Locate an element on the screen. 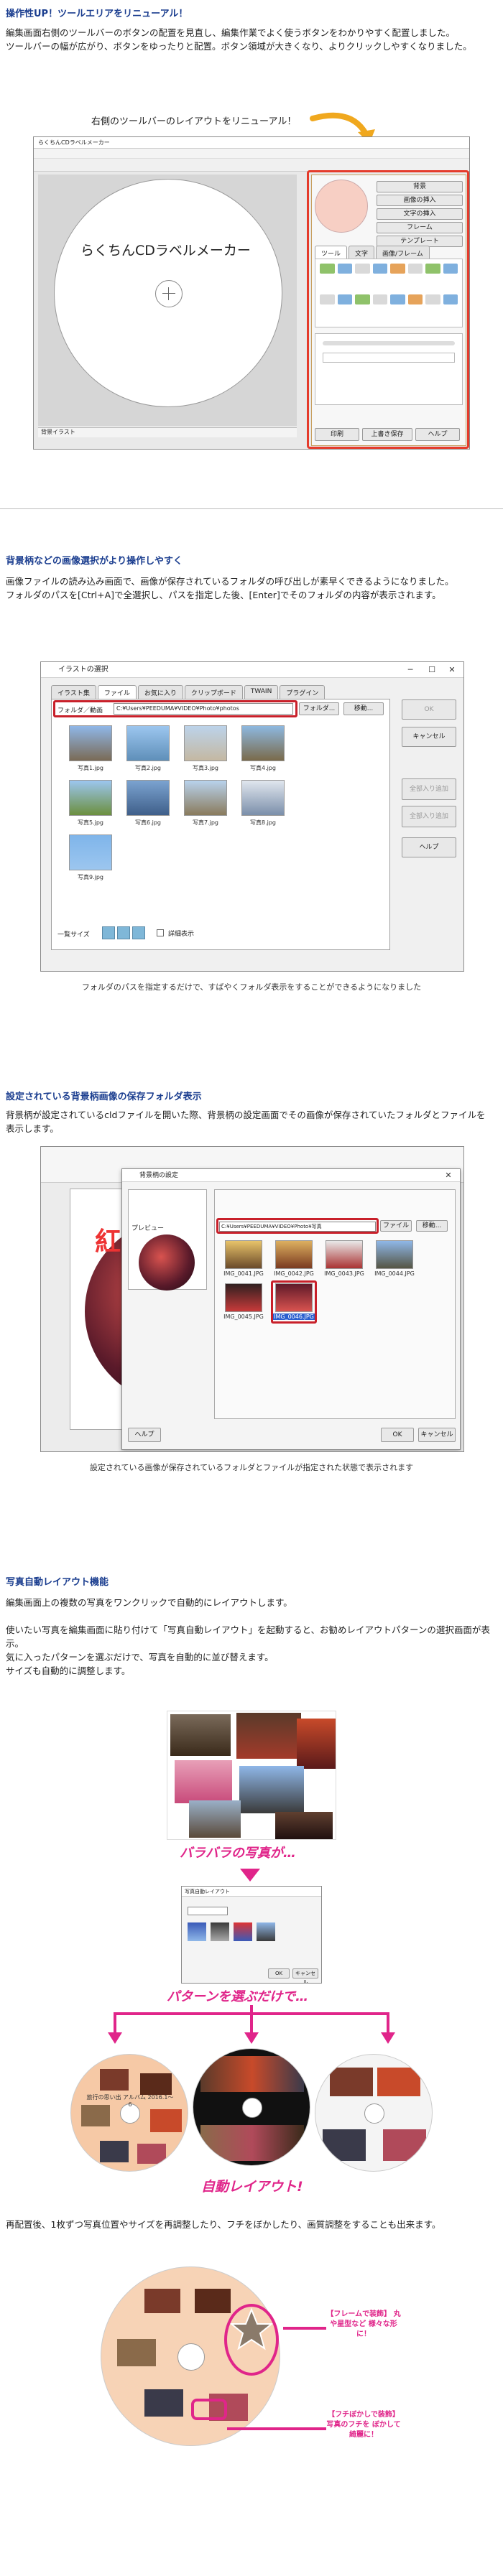 Image resolution: width=503 pixels, height=2576 pixels. arrow-down-icon is located at coordinates (250, 1876).